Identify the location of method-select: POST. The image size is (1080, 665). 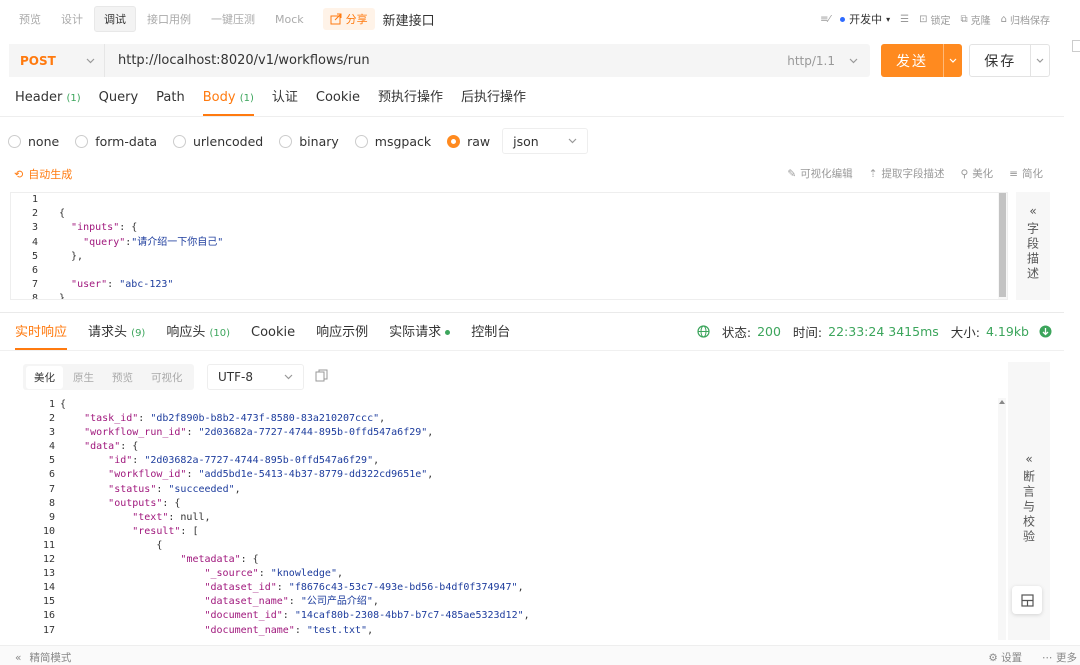
(57, 60).